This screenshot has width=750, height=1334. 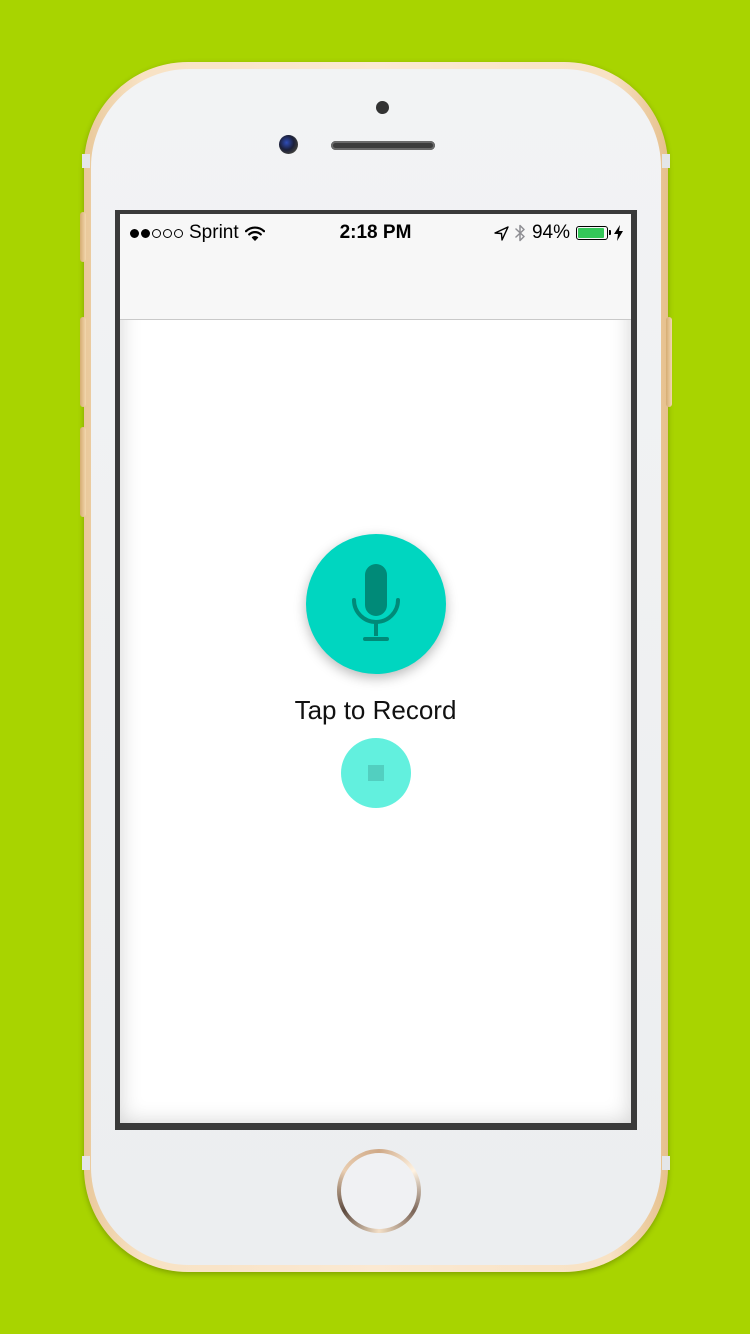 I want to click on microphone-icon, so click(x=376, y=602).